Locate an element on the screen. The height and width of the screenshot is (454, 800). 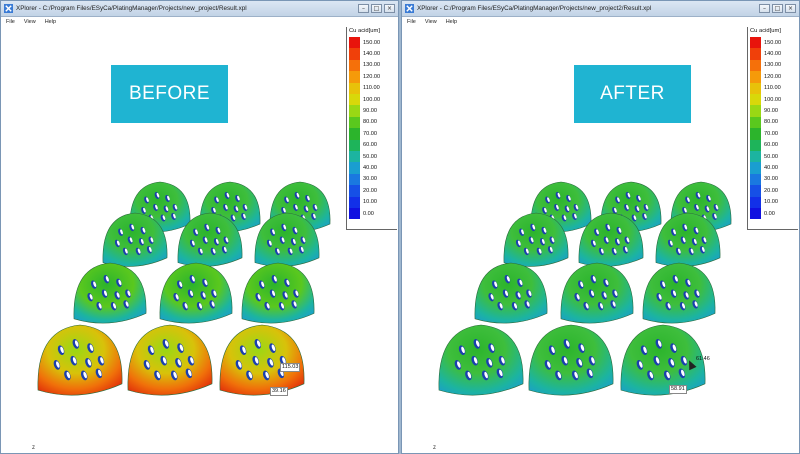
legend-row: 10.00 is located at coordinates (363, 202).